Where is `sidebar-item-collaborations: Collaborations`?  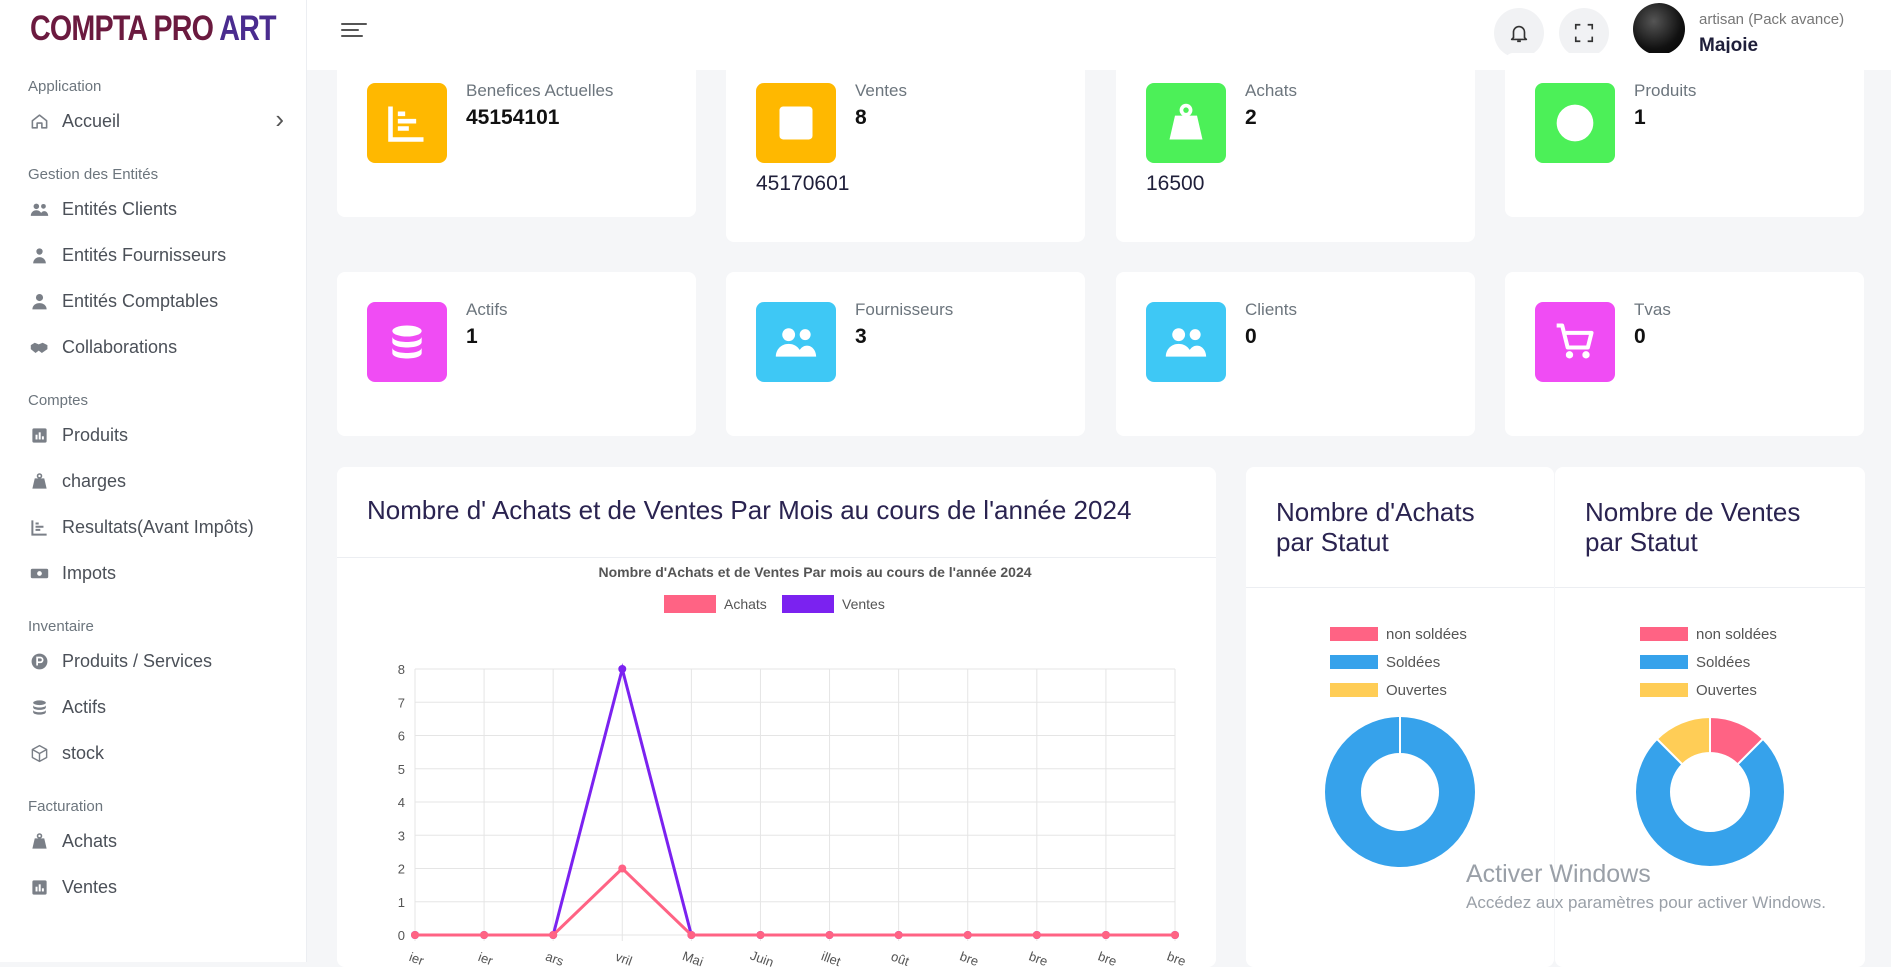 sidebar-item-collaborations: Collaborations is located at coordinates (153, 347).